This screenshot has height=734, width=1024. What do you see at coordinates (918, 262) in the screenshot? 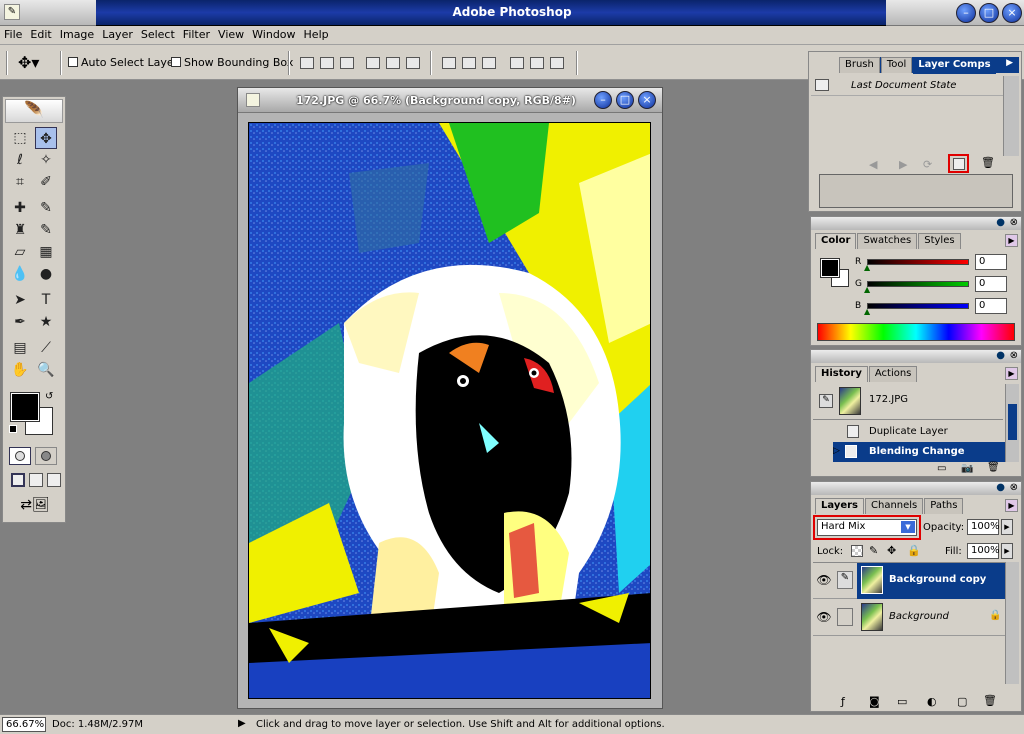
I see `r-slider` at bounding box center [918, 262].